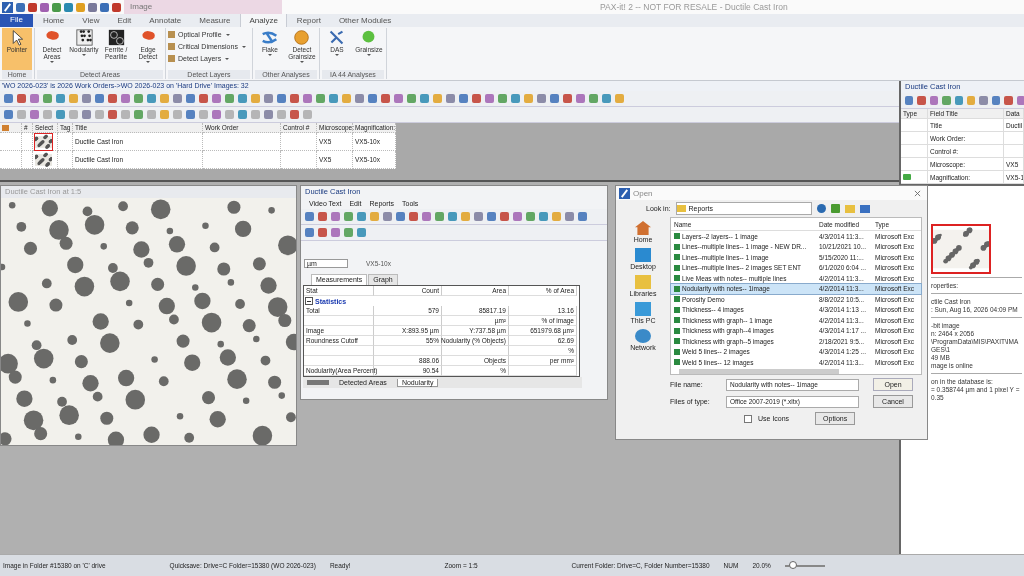  What do you see at coordinates (302, 37) in the screenshot?
I see `ball-icon` at bounding box center [302, 37].